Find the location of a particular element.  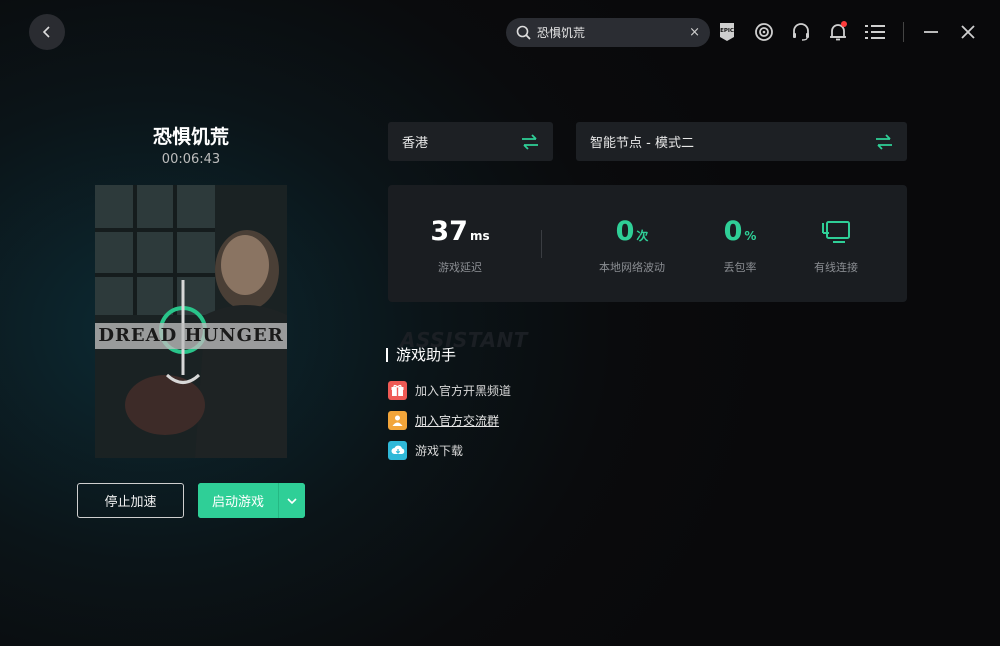

steam-icon is located at coordinates (764, 32).